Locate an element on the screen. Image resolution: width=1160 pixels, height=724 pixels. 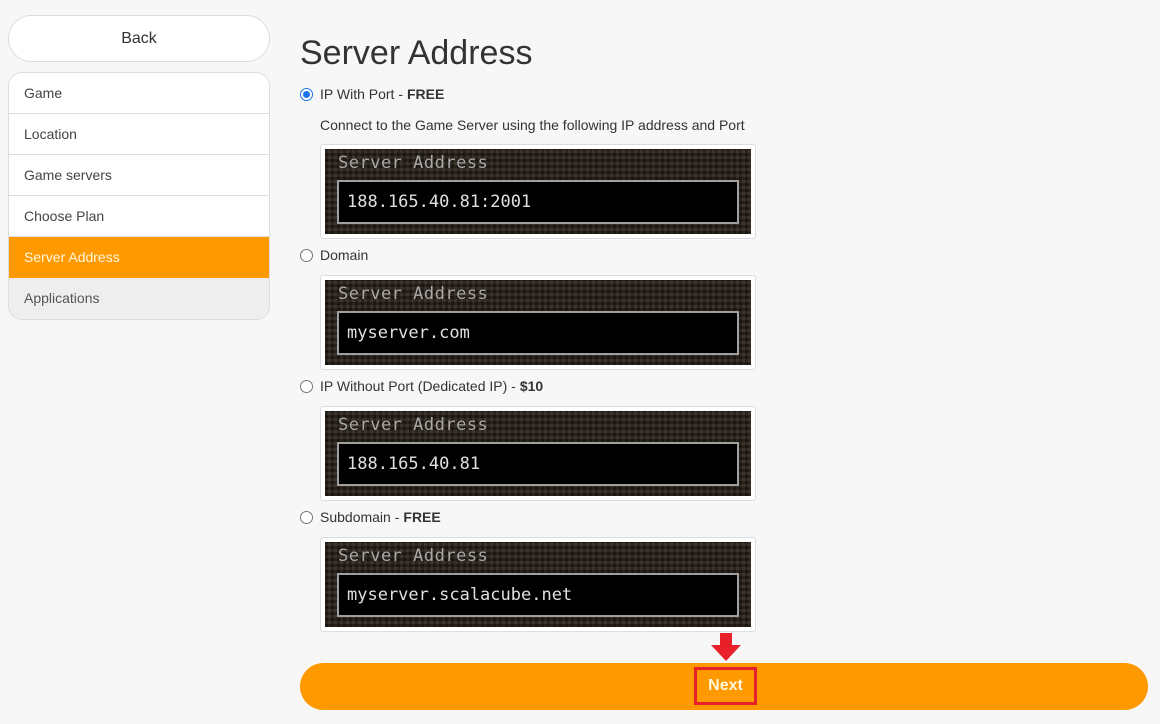
minecraft-preview: Server Address 188.165.40.81 is located at coordinates (538, 453).